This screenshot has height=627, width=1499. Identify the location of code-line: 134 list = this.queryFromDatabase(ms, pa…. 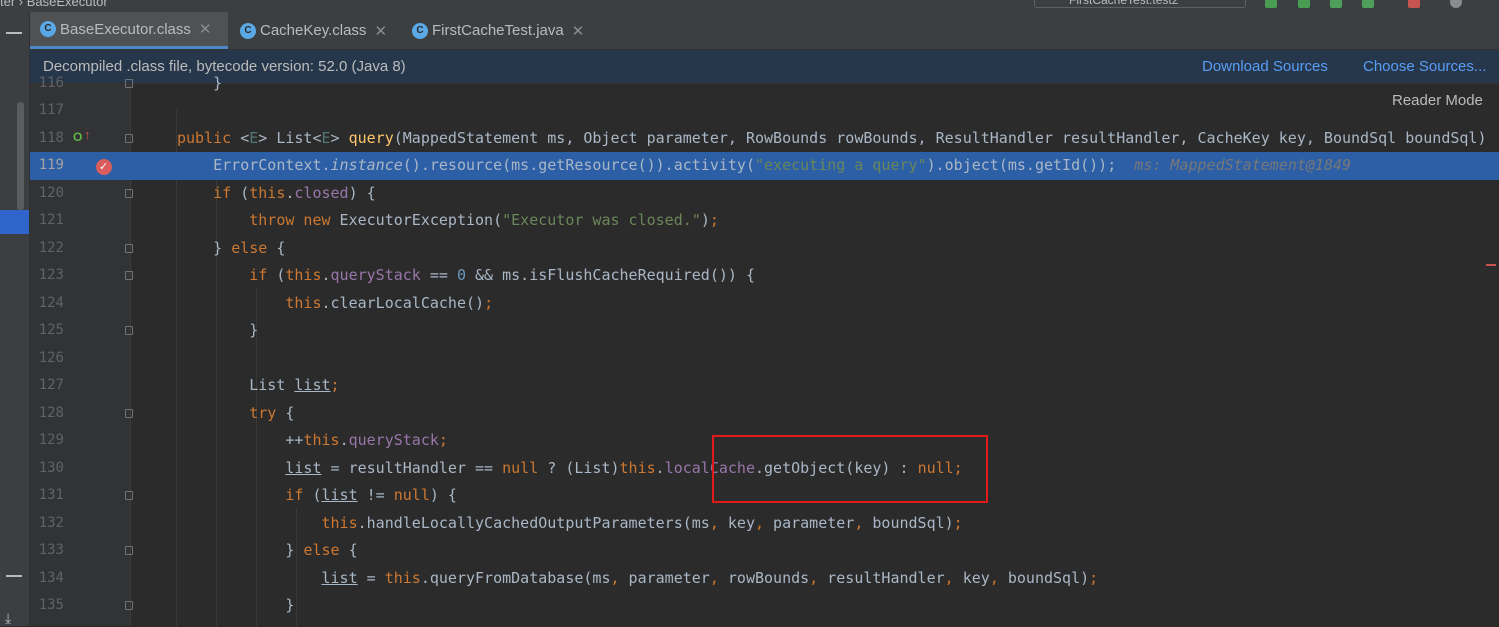
(764, 579).